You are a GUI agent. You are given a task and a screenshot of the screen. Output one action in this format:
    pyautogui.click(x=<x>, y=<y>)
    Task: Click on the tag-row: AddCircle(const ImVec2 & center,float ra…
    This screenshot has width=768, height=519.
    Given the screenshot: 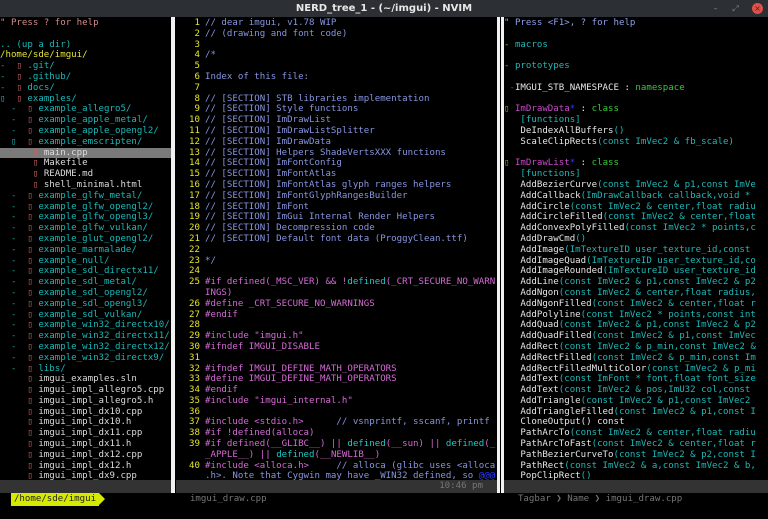 What is the action you would take?
    pyautogui.click(x=636, y=207)
    